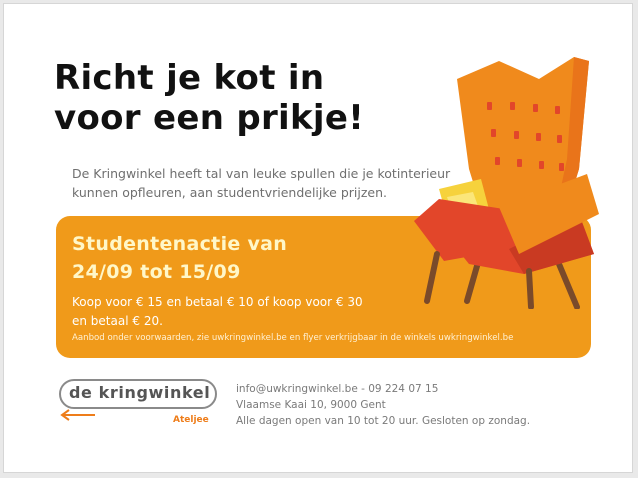 The height and width of the screenshot is (478, 638). What do you see at coordinates (140, 392) in the screenshot?
I see `logo-name: de kringwinkel` at bounding box center [140, 392].